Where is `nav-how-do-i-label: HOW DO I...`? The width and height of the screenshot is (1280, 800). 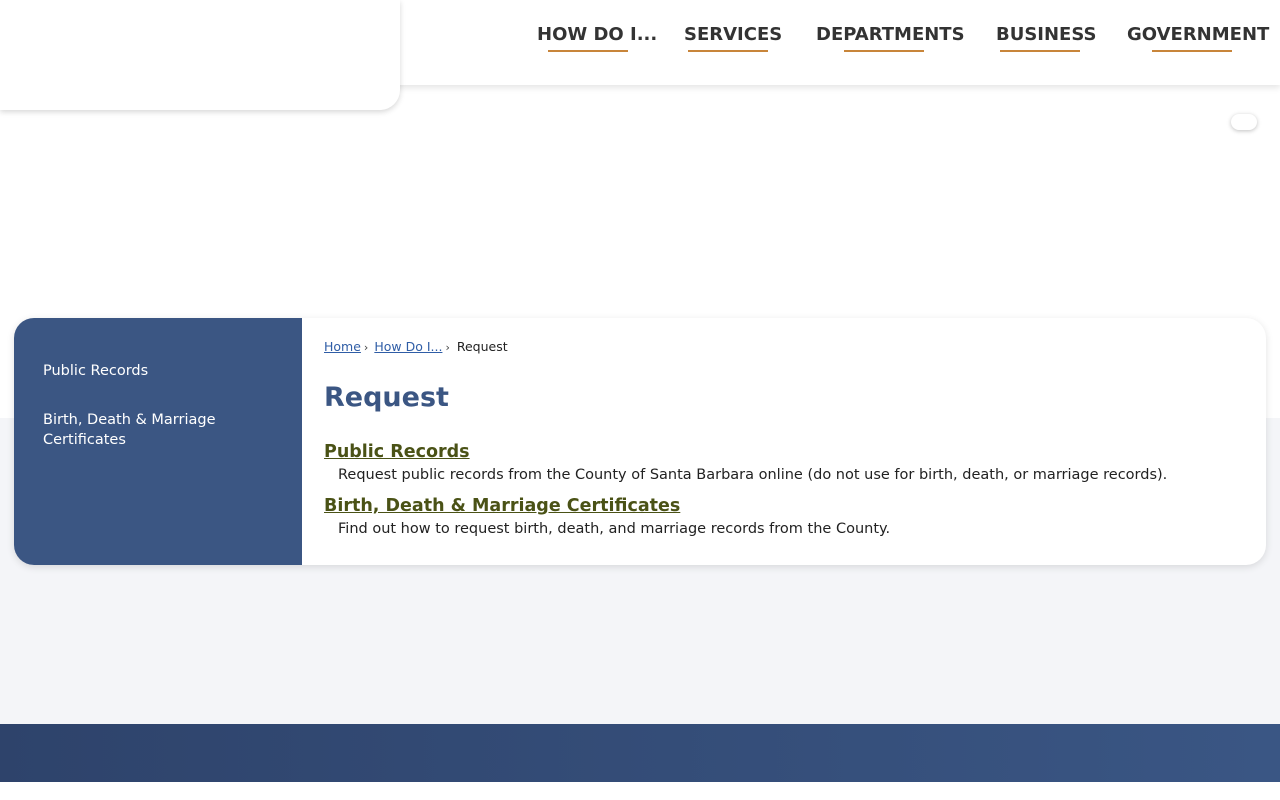 nav-how-do-i-label: HOW DO I... is located at coordinates (597, 34).